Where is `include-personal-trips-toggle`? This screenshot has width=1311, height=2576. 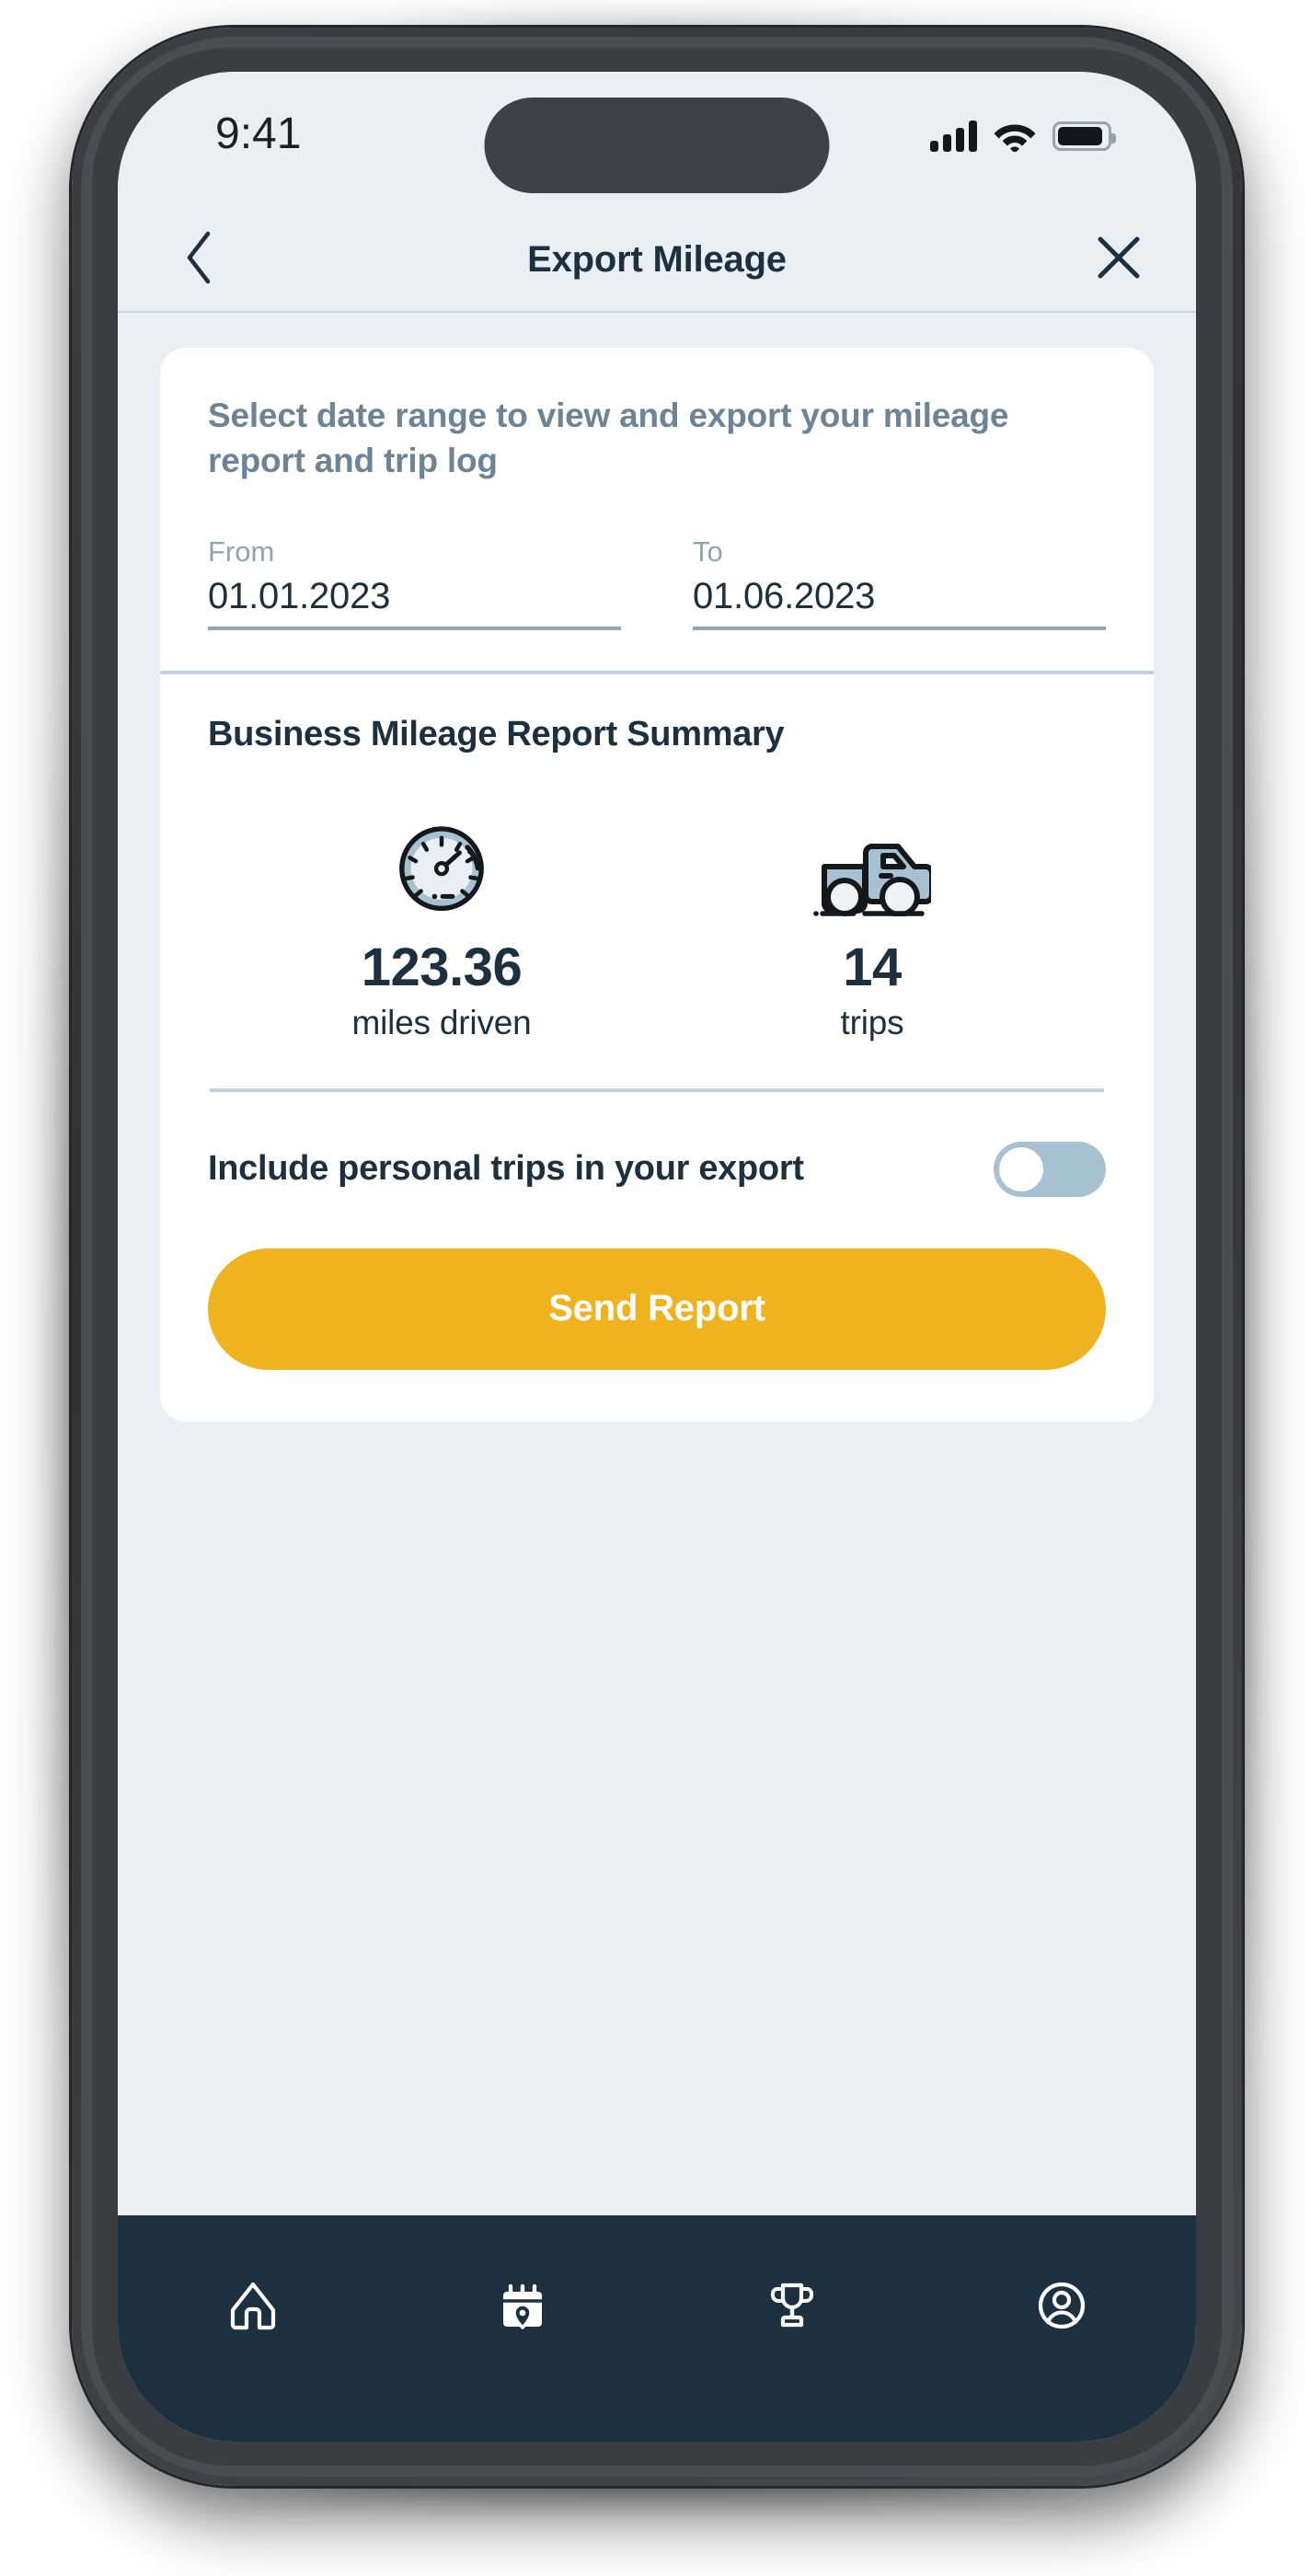 include-personal-trips-toggle is located at coordinates (1050, 1169).